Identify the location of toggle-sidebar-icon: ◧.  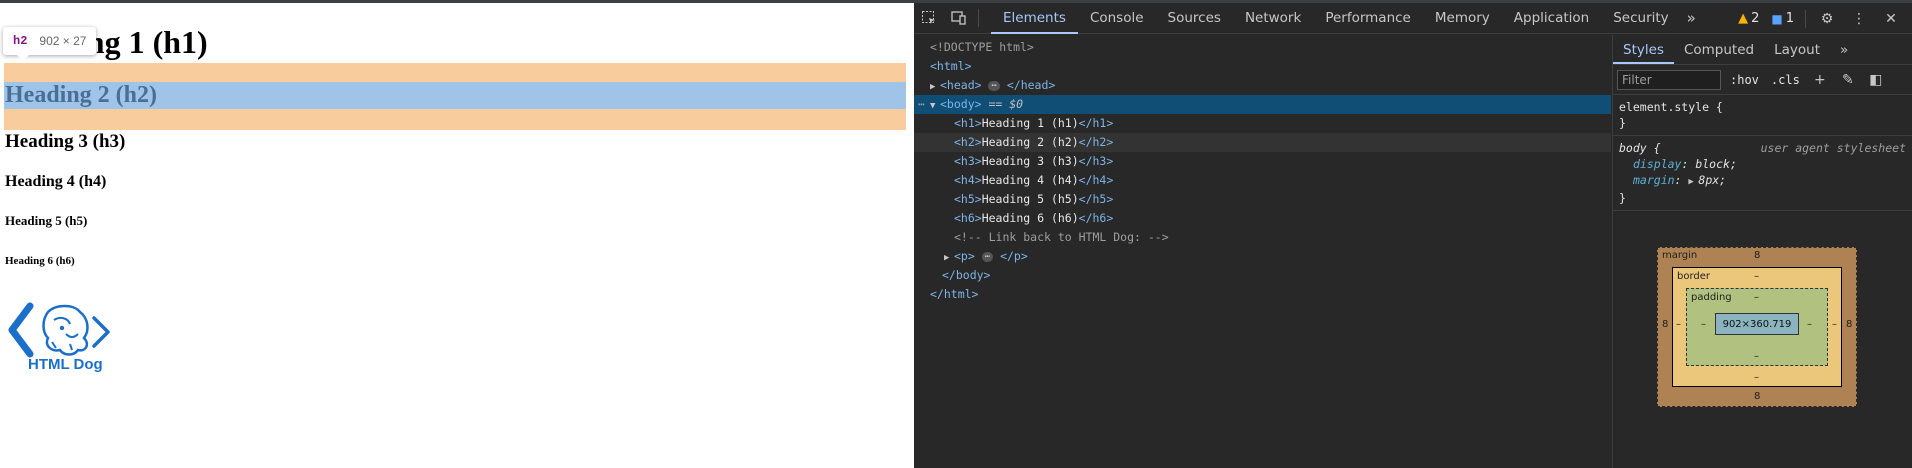
(1876, 80).